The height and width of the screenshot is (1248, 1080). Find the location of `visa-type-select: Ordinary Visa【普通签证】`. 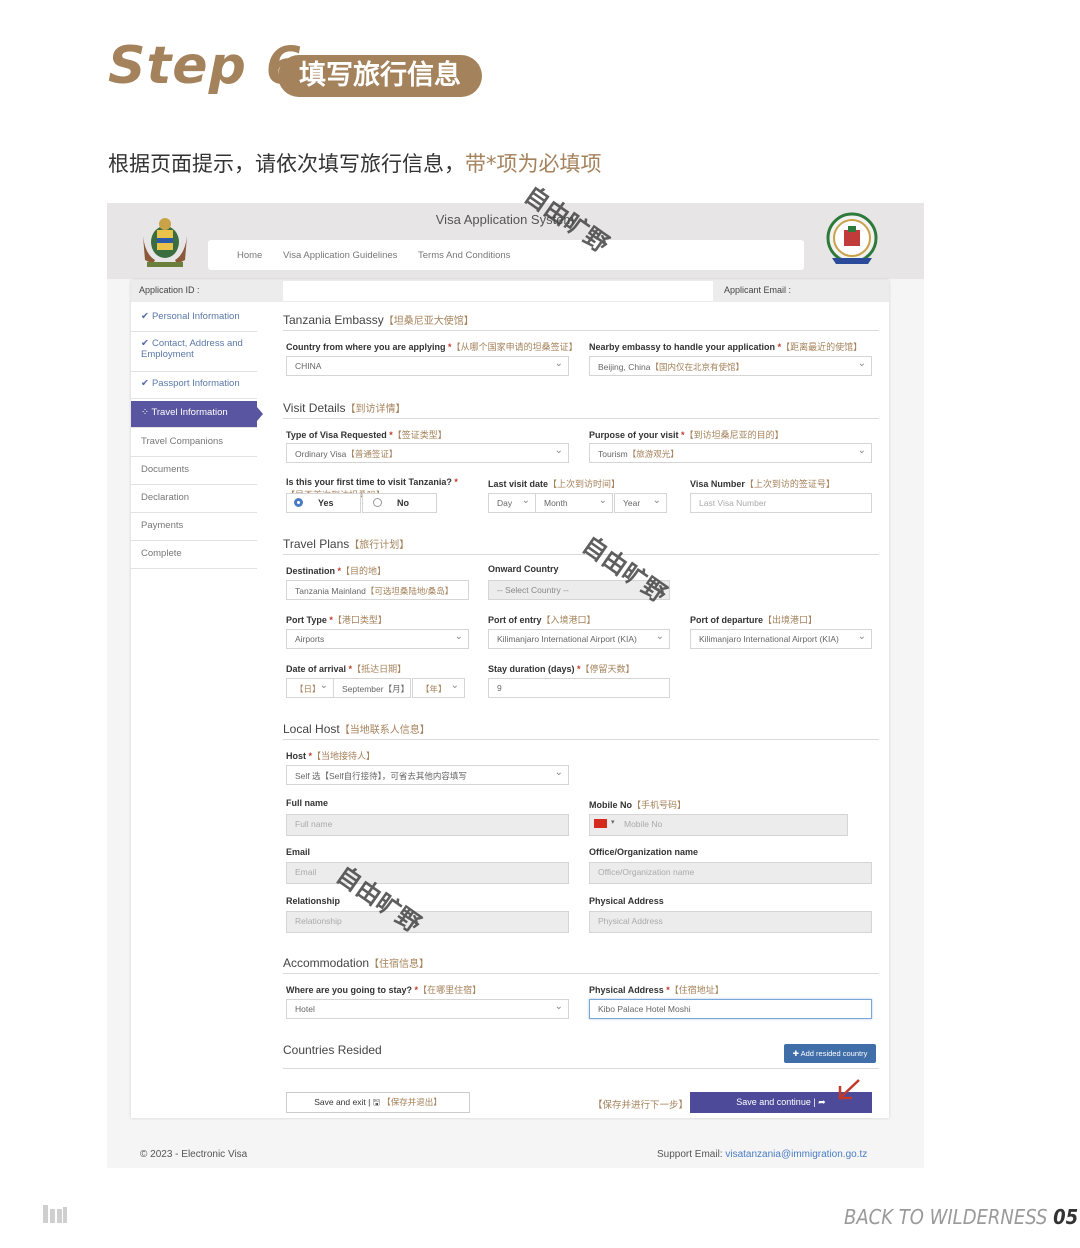

visa-type-select: Ordinary Visa【普通签证】 is located at coordinates (427, 453).